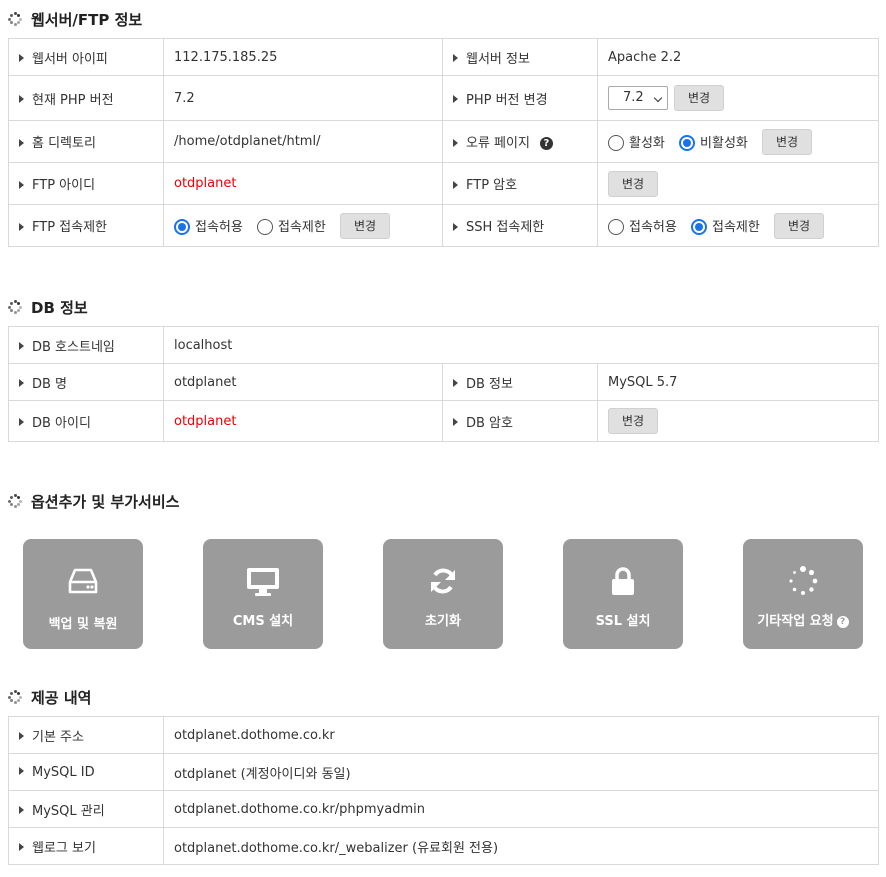 Image resolution: width=886 pixels, height=877 pixels. What do you see at coordinates (86, 57) in the screenshot?
I see `row-label: 웹서버 아이피` at bounding box center [86, 57].